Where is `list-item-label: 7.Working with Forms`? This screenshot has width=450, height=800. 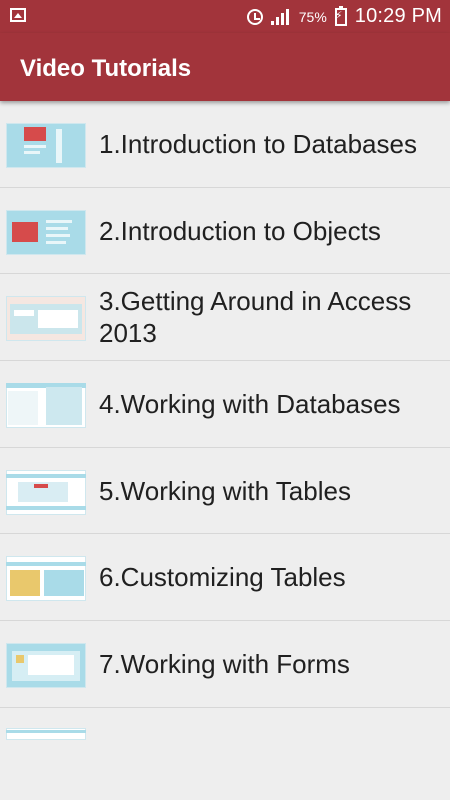 list-item-label: 7.Working with Forms is located at coordinates (224, 663).